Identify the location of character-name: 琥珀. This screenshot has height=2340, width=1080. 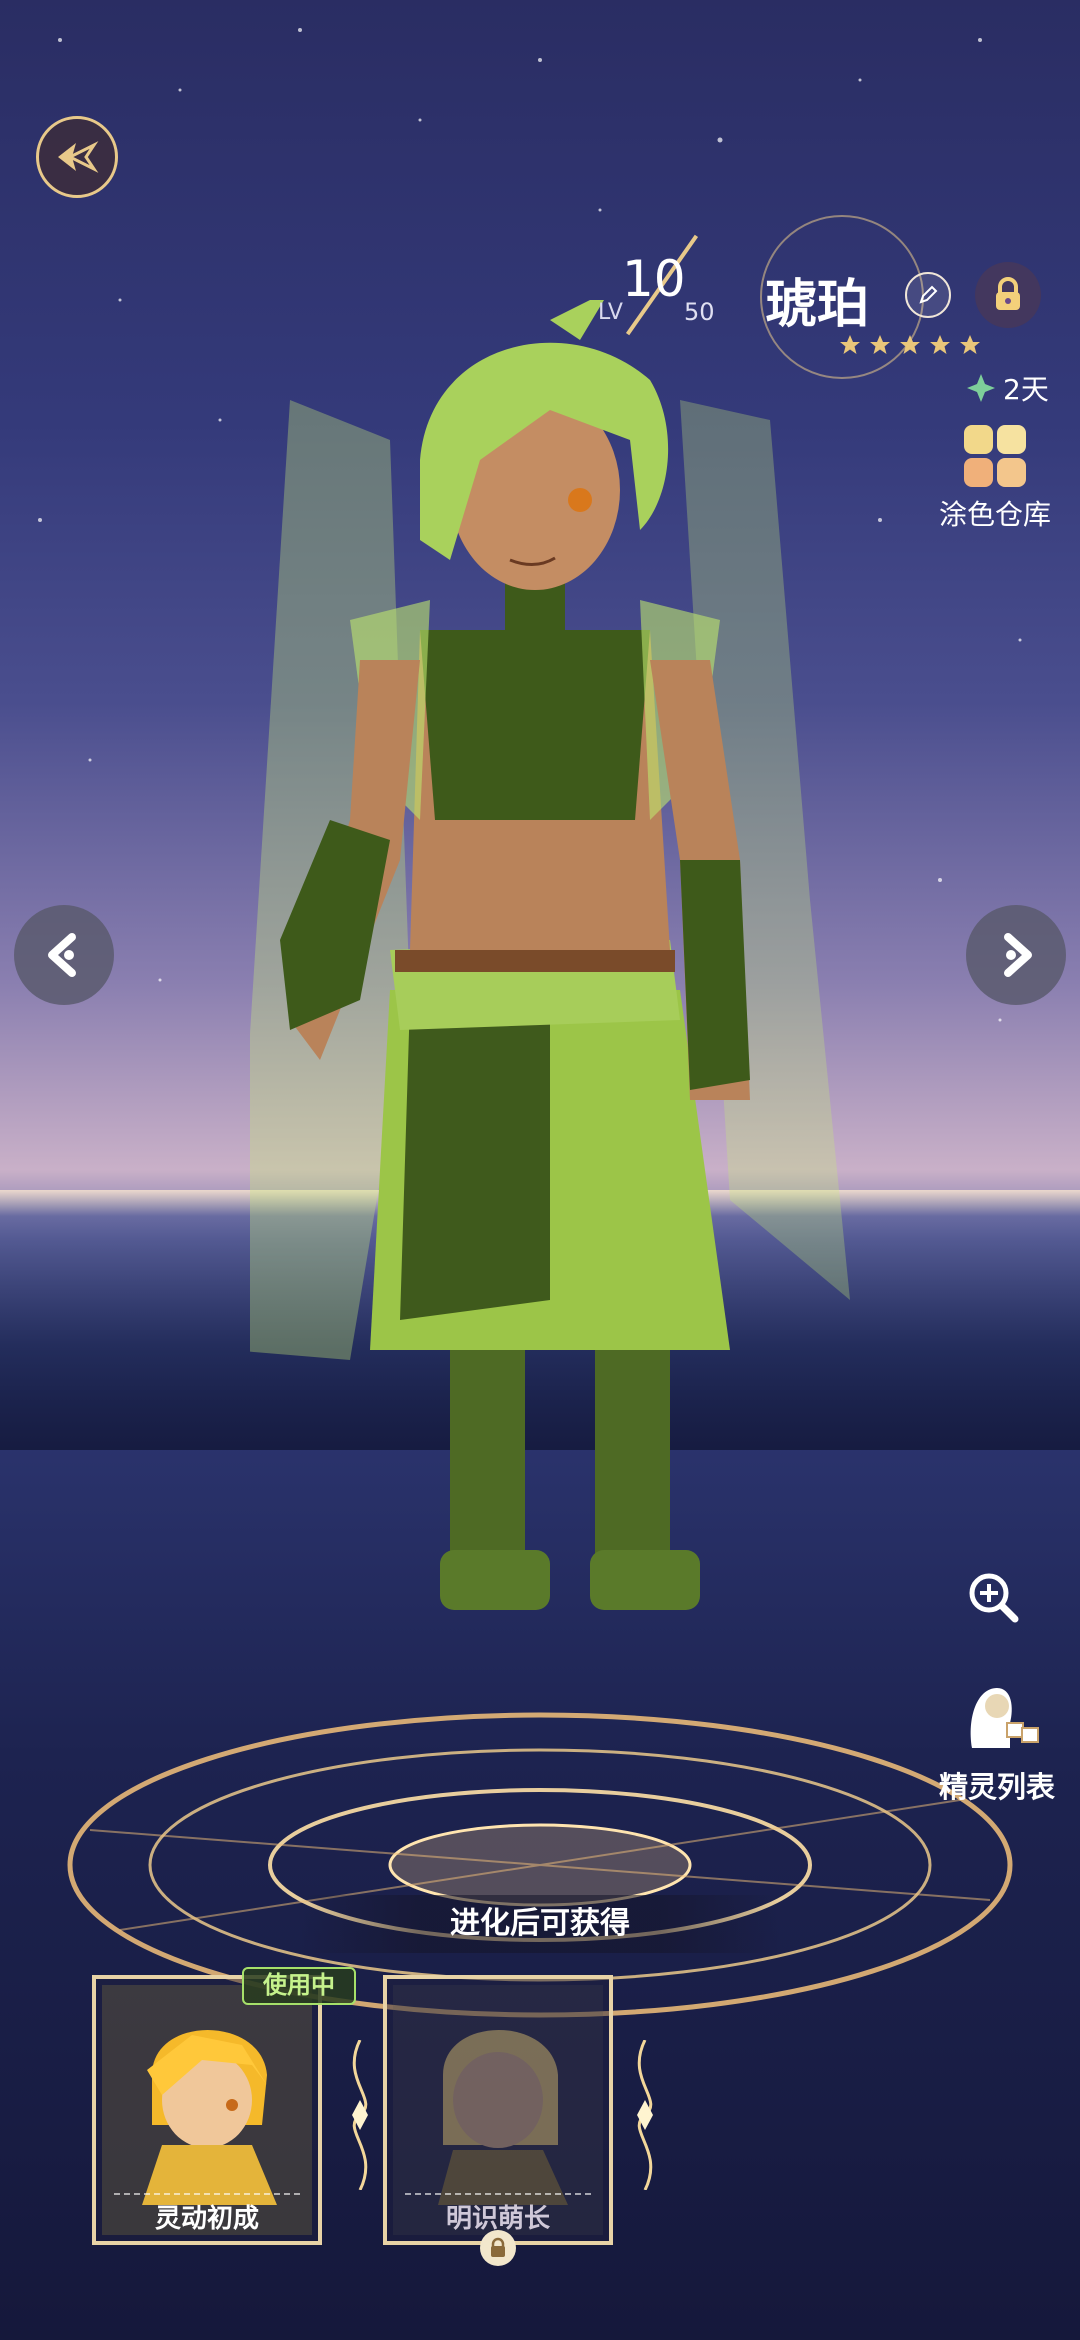
(817, 304).